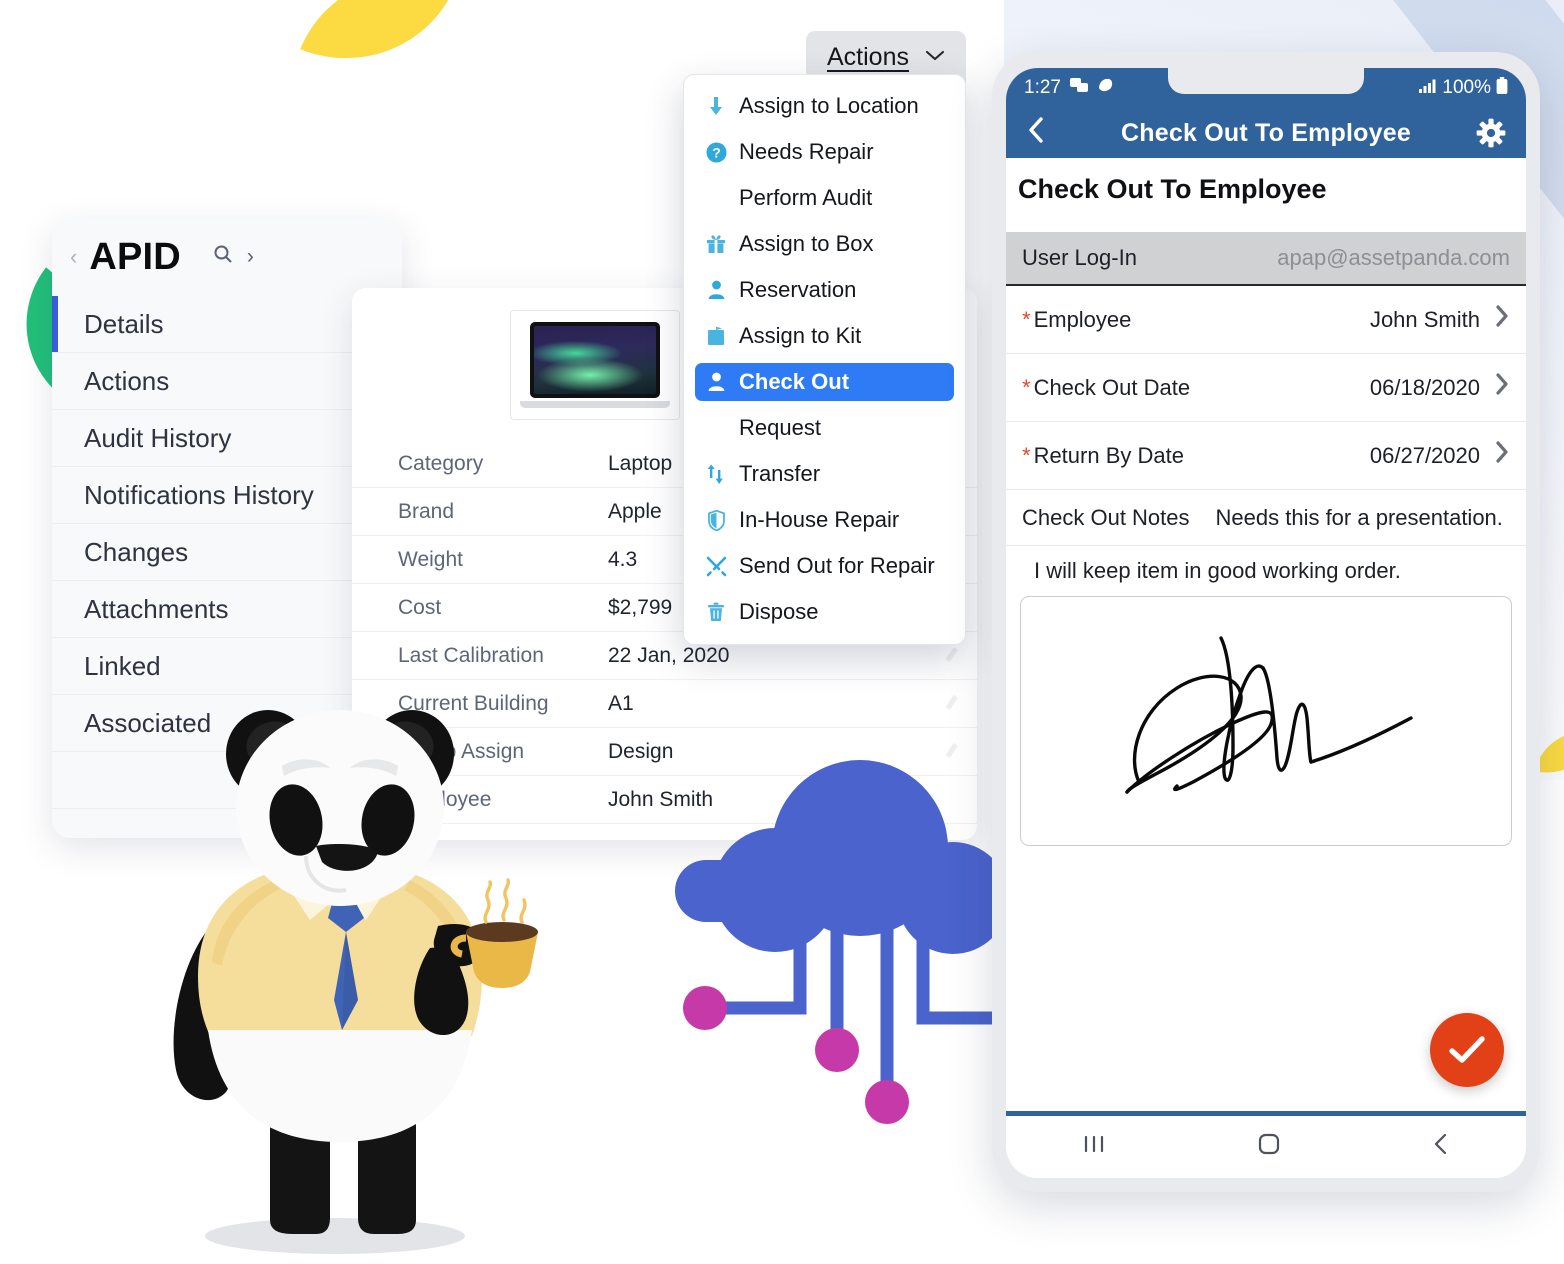  I want to click on chevron-right-icon: ›, so click(250, 257).